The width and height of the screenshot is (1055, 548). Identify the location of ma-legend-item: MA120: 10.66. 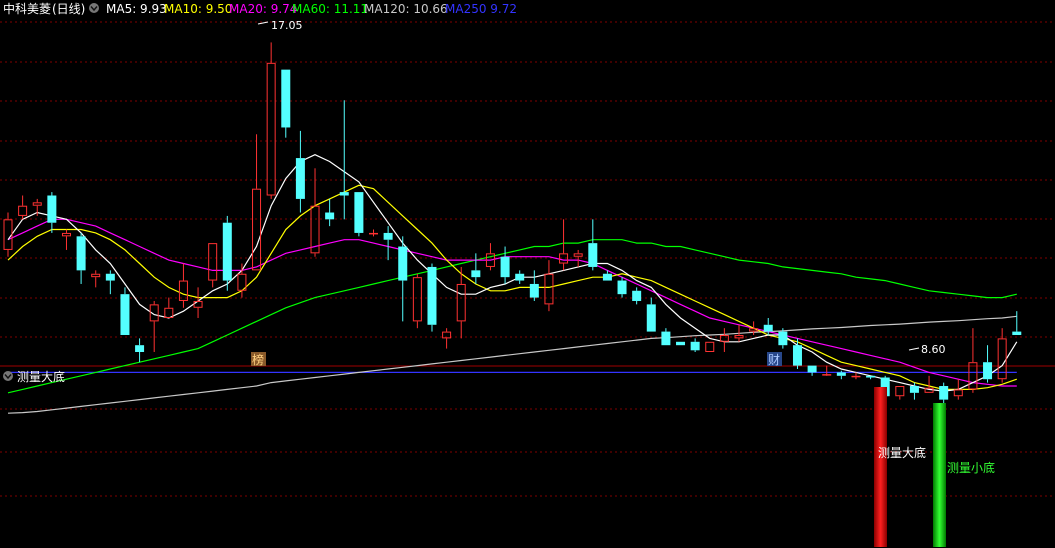
(406, 9).